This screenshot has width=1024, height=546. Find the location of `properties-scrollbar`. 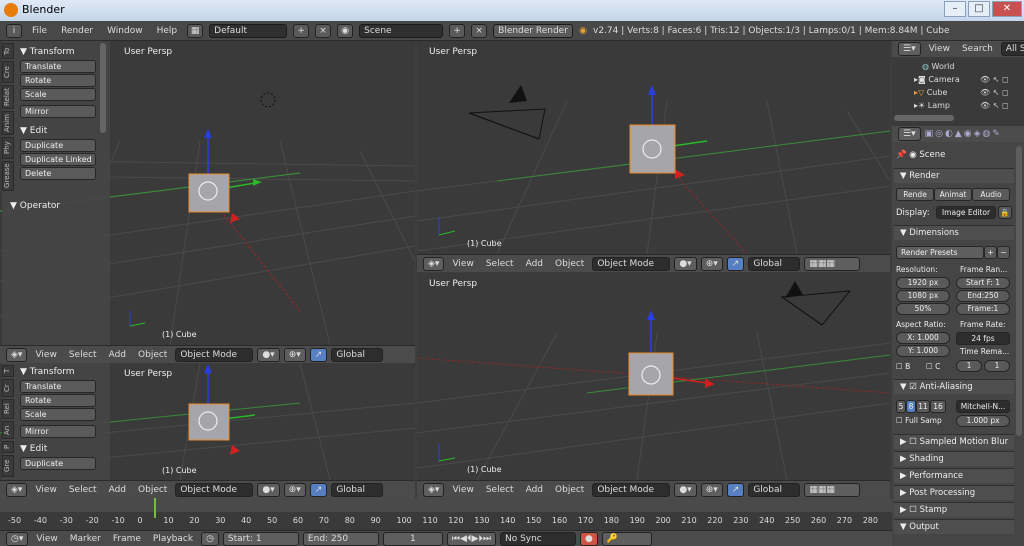

properties-scrollbar is located at coordinates (1019, 291).